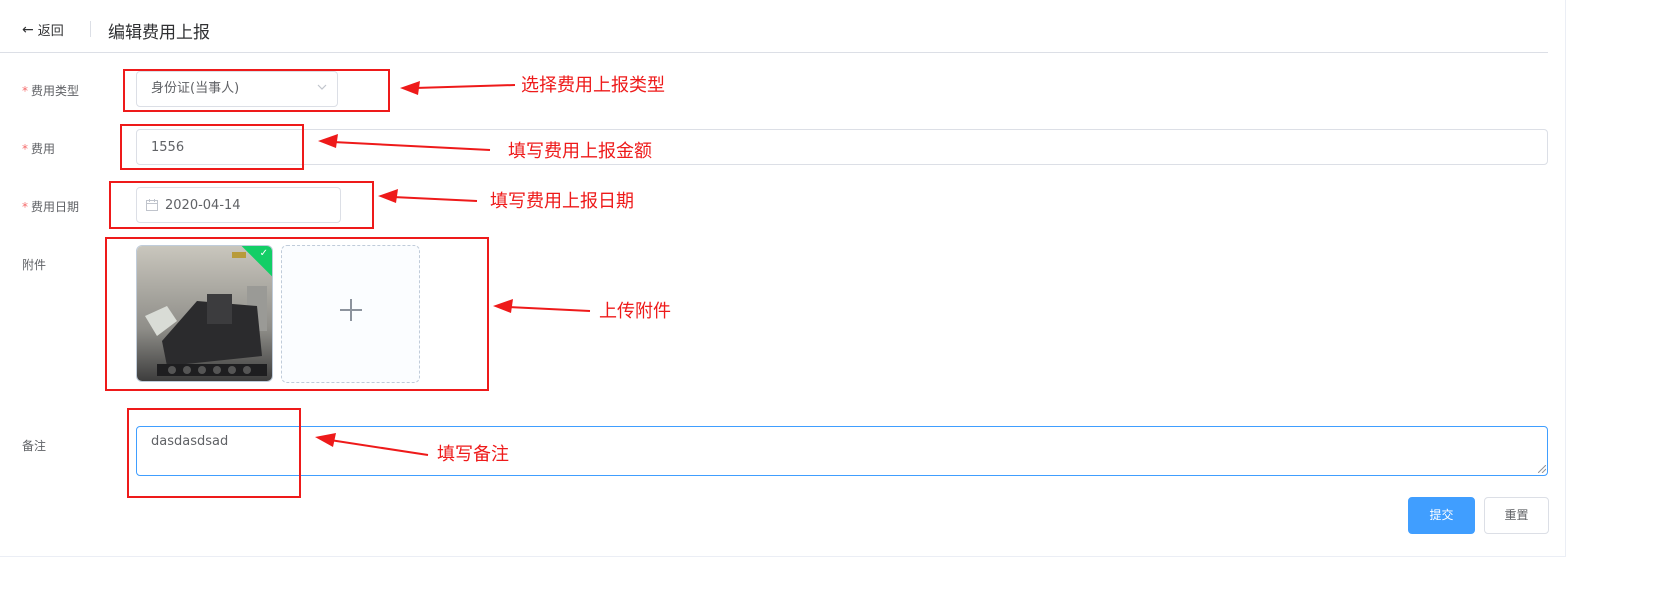 The width and height of the screenshot is (1672, 592). What do you see at coordinates (453, 268) in the screenshot?
I see `annotation-arrows` at bounding box center [453, 268].